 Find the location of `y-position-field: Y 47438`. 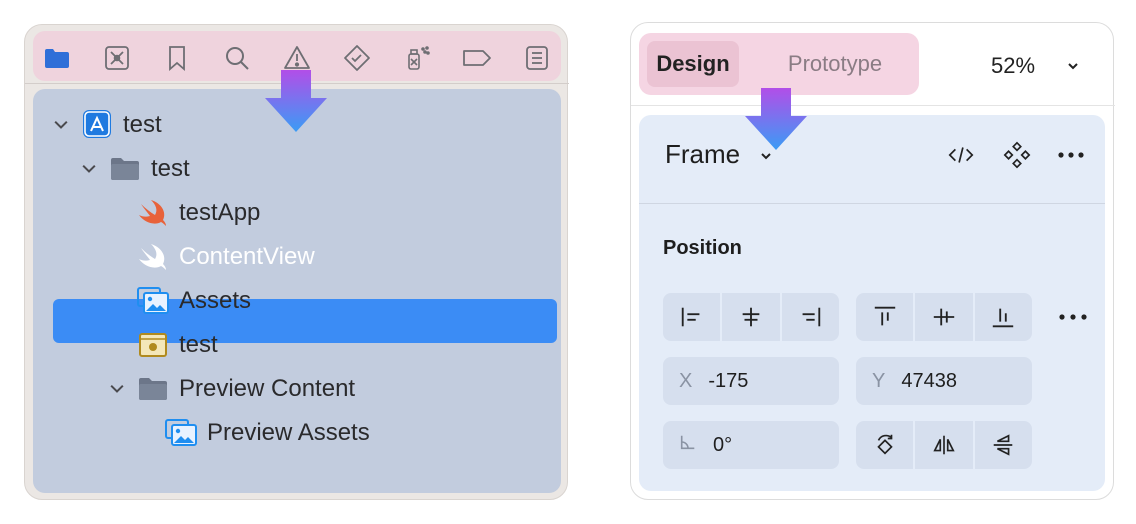

y-position-field: Y 47438 is located at coordinates (944, 381).